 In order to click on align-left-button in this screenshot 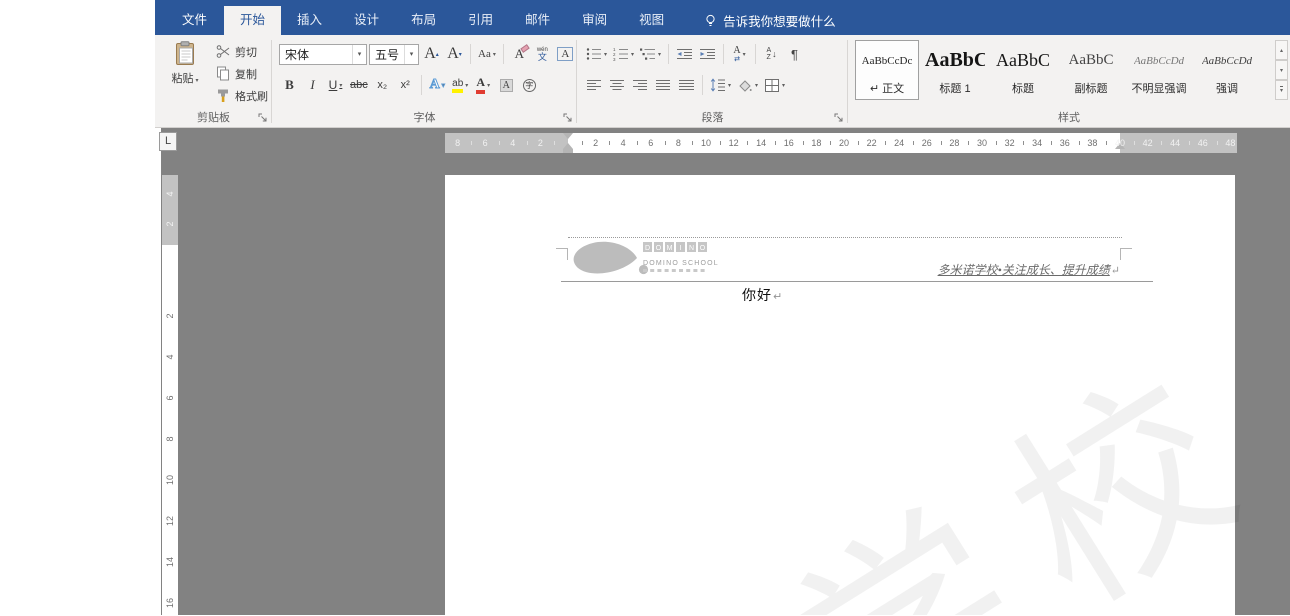, I will do `click(594, 85)`.